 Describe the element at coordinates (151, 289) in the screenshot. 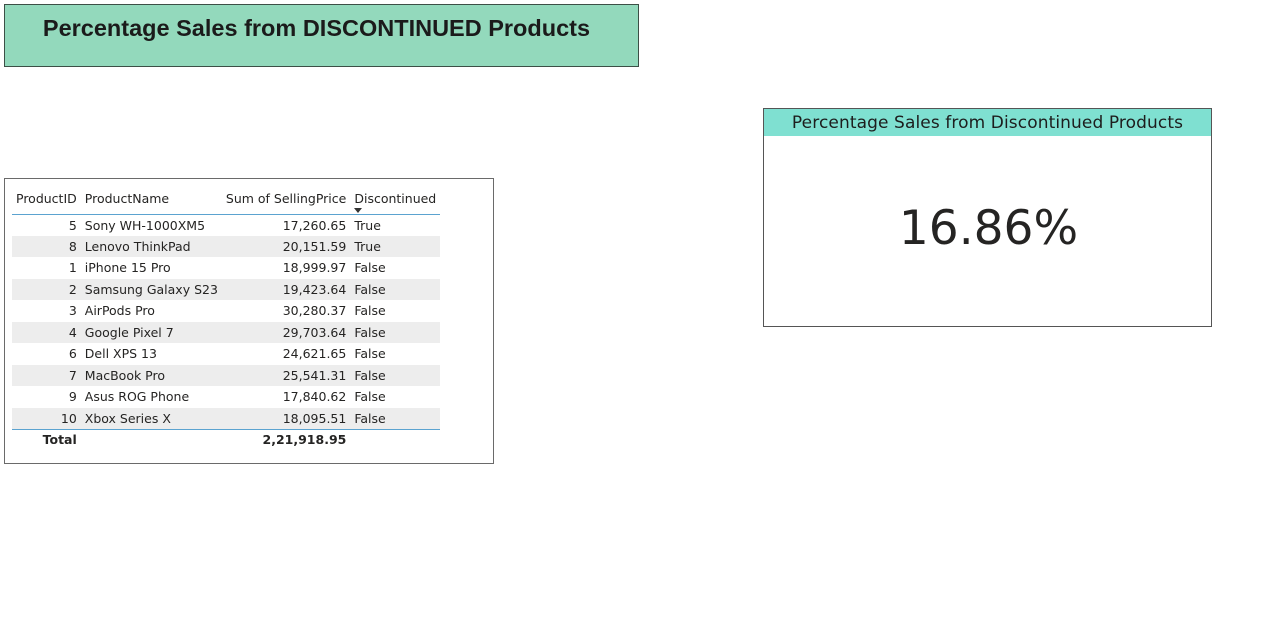

I see `cell-productname: Samsung Galaxy S23` at that location.